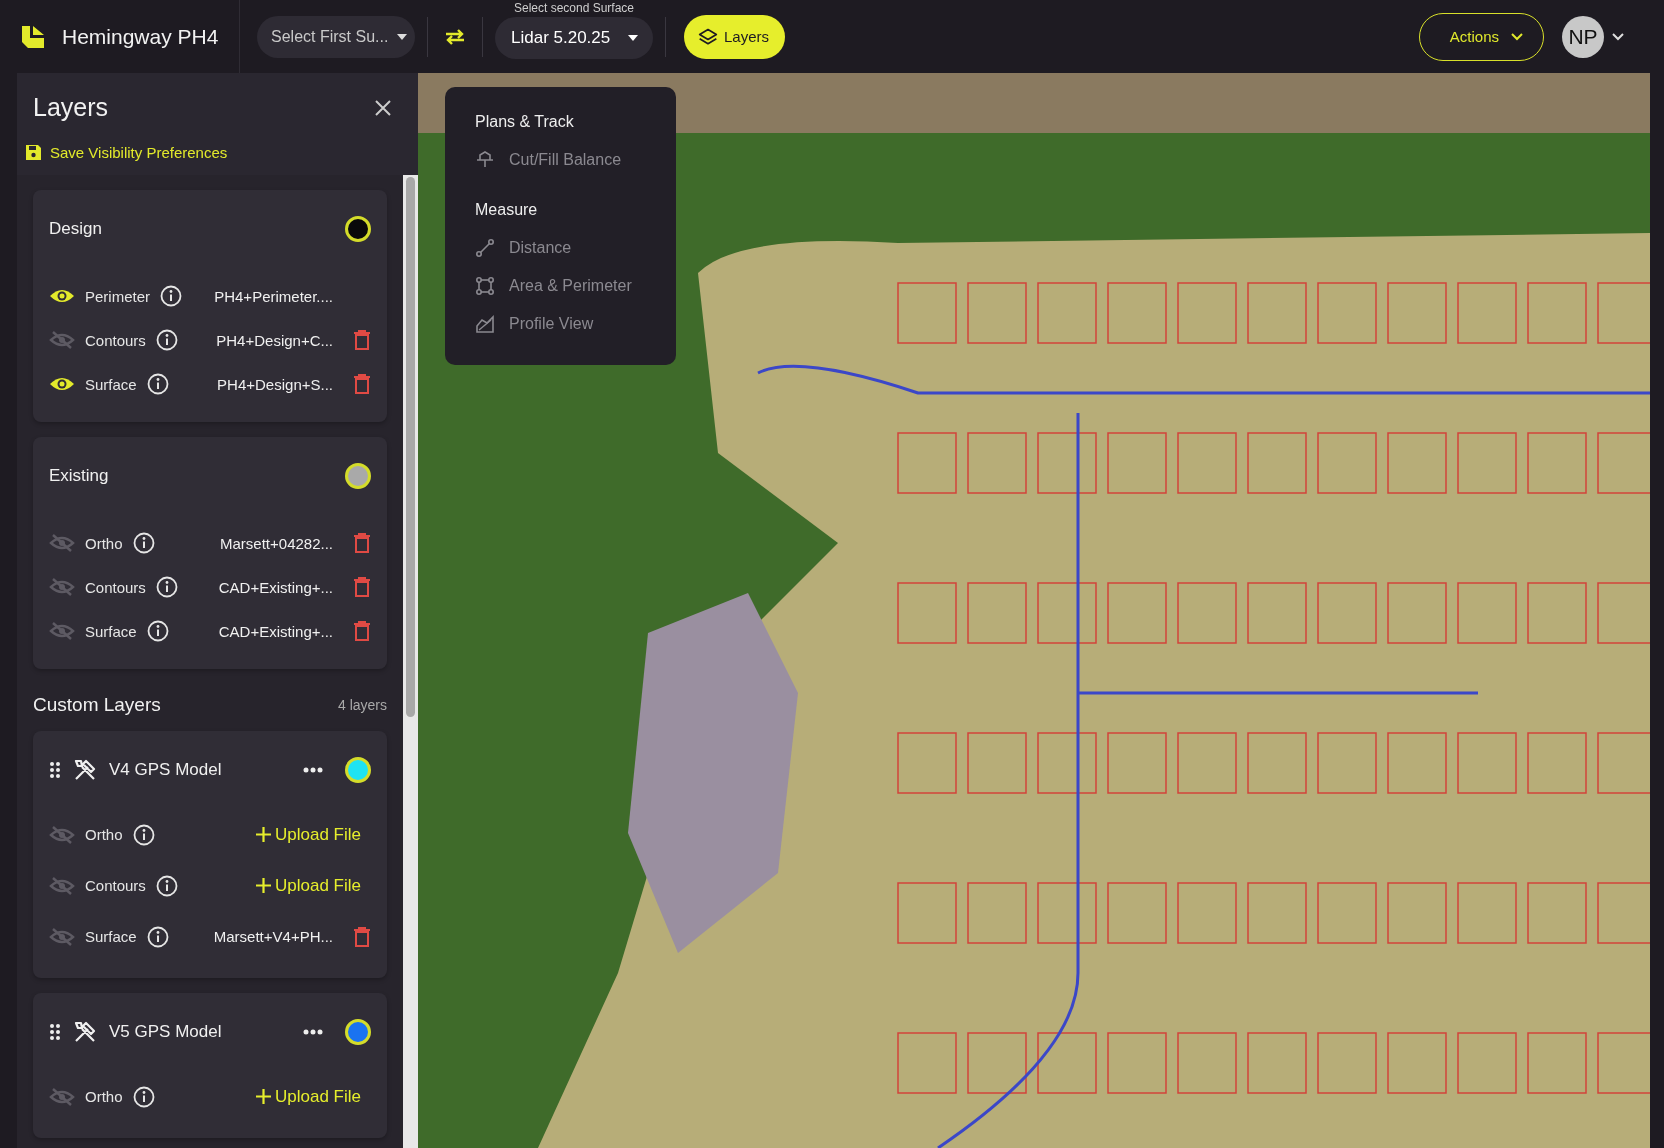 The height and width of the screenshot is (1148, 1664). What do you see at coordinates (71, 107) in the screenshot?
I see `panel-title: Layers` at bounding box center [71, 107].